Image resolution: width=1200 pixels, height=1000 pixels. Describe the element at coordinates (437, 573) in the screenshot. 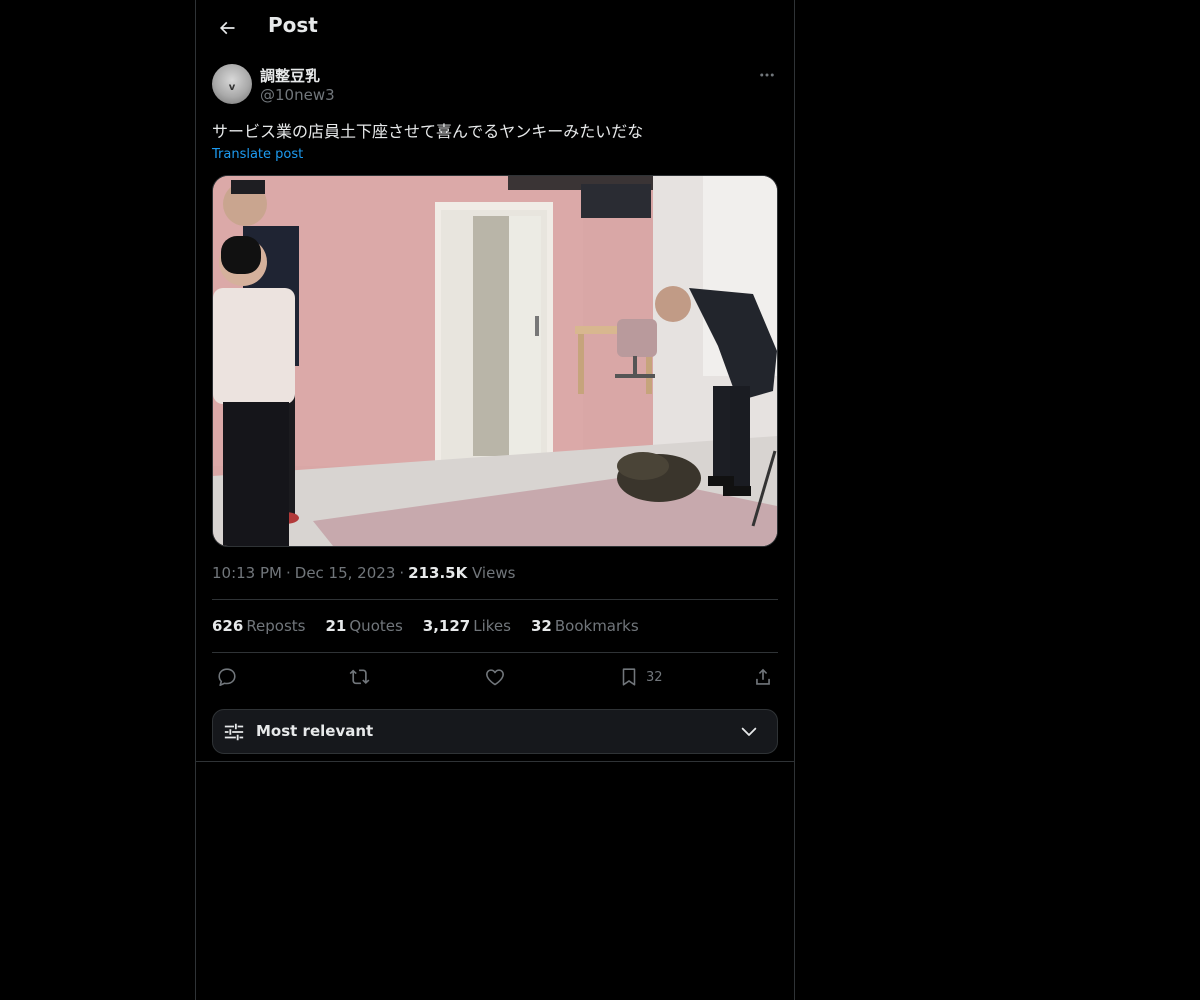

I see `views-count: 213.5K` at that location.